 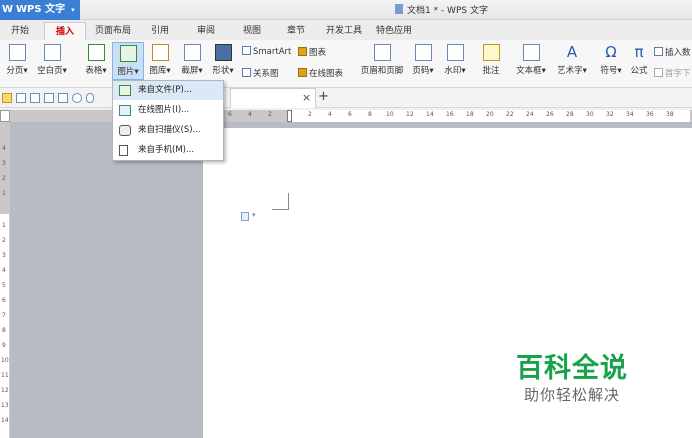 I want to click on page-break-button: 分页▾, so click(x=17, y=60).